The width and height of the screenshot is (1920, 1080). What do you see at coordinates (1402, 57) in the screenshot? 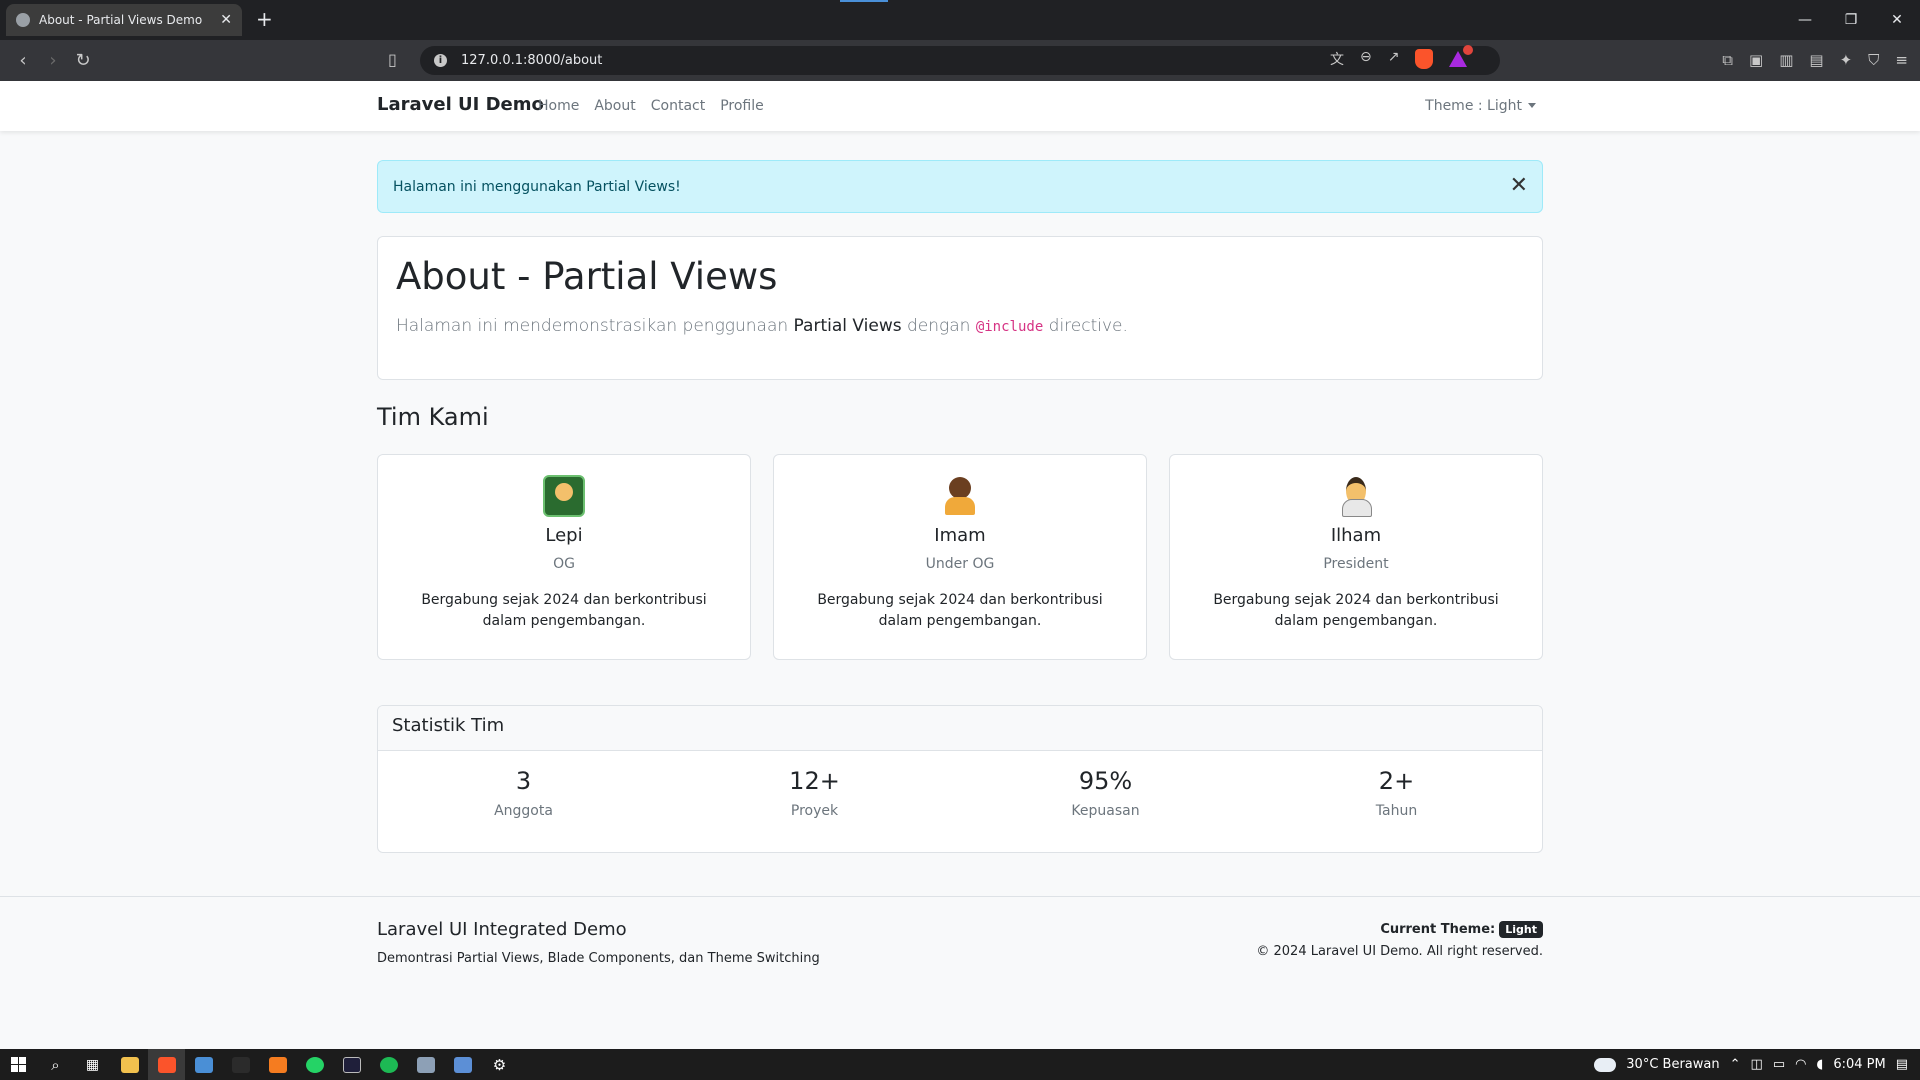
I see `url-bar-icons: 文 ⊖ ↗` at bounding box center [1402, 57].